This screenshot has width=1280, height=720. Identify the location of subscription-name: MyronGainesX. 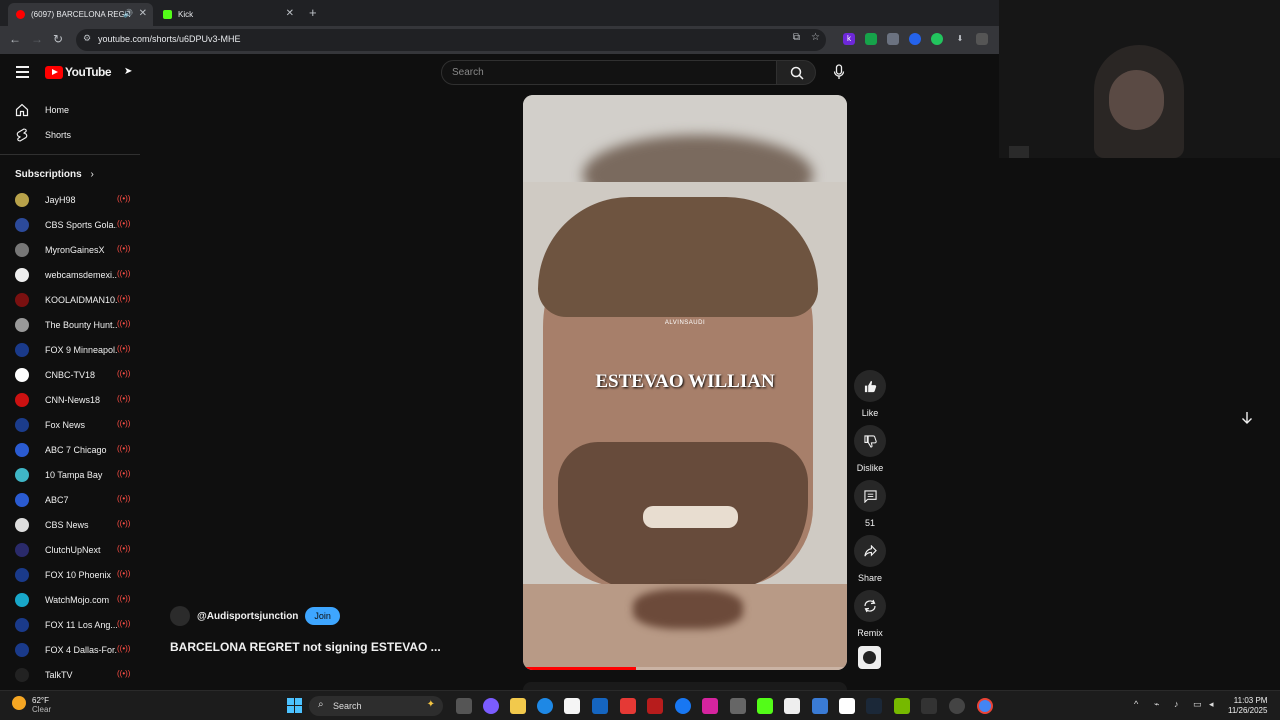
(75, 250).